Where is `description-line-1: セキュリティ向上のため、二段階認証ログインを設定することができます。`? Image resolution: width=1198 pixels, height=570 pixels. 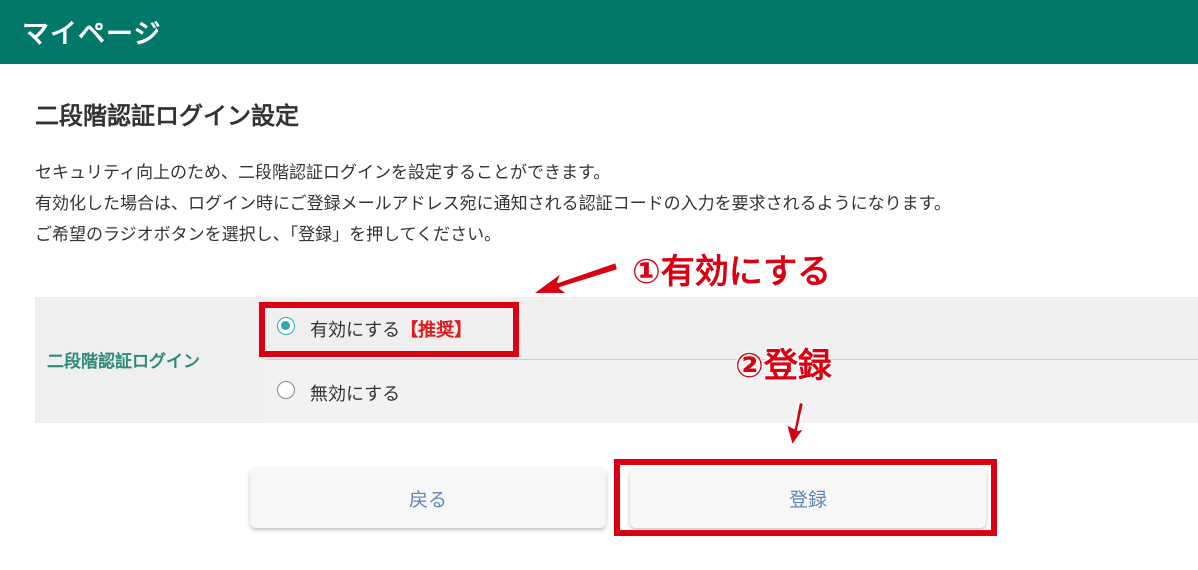
description-line-1: セキュリティ向上のため、二段階認証ログインを設定することができます。 is located at coordinates (323, 173).